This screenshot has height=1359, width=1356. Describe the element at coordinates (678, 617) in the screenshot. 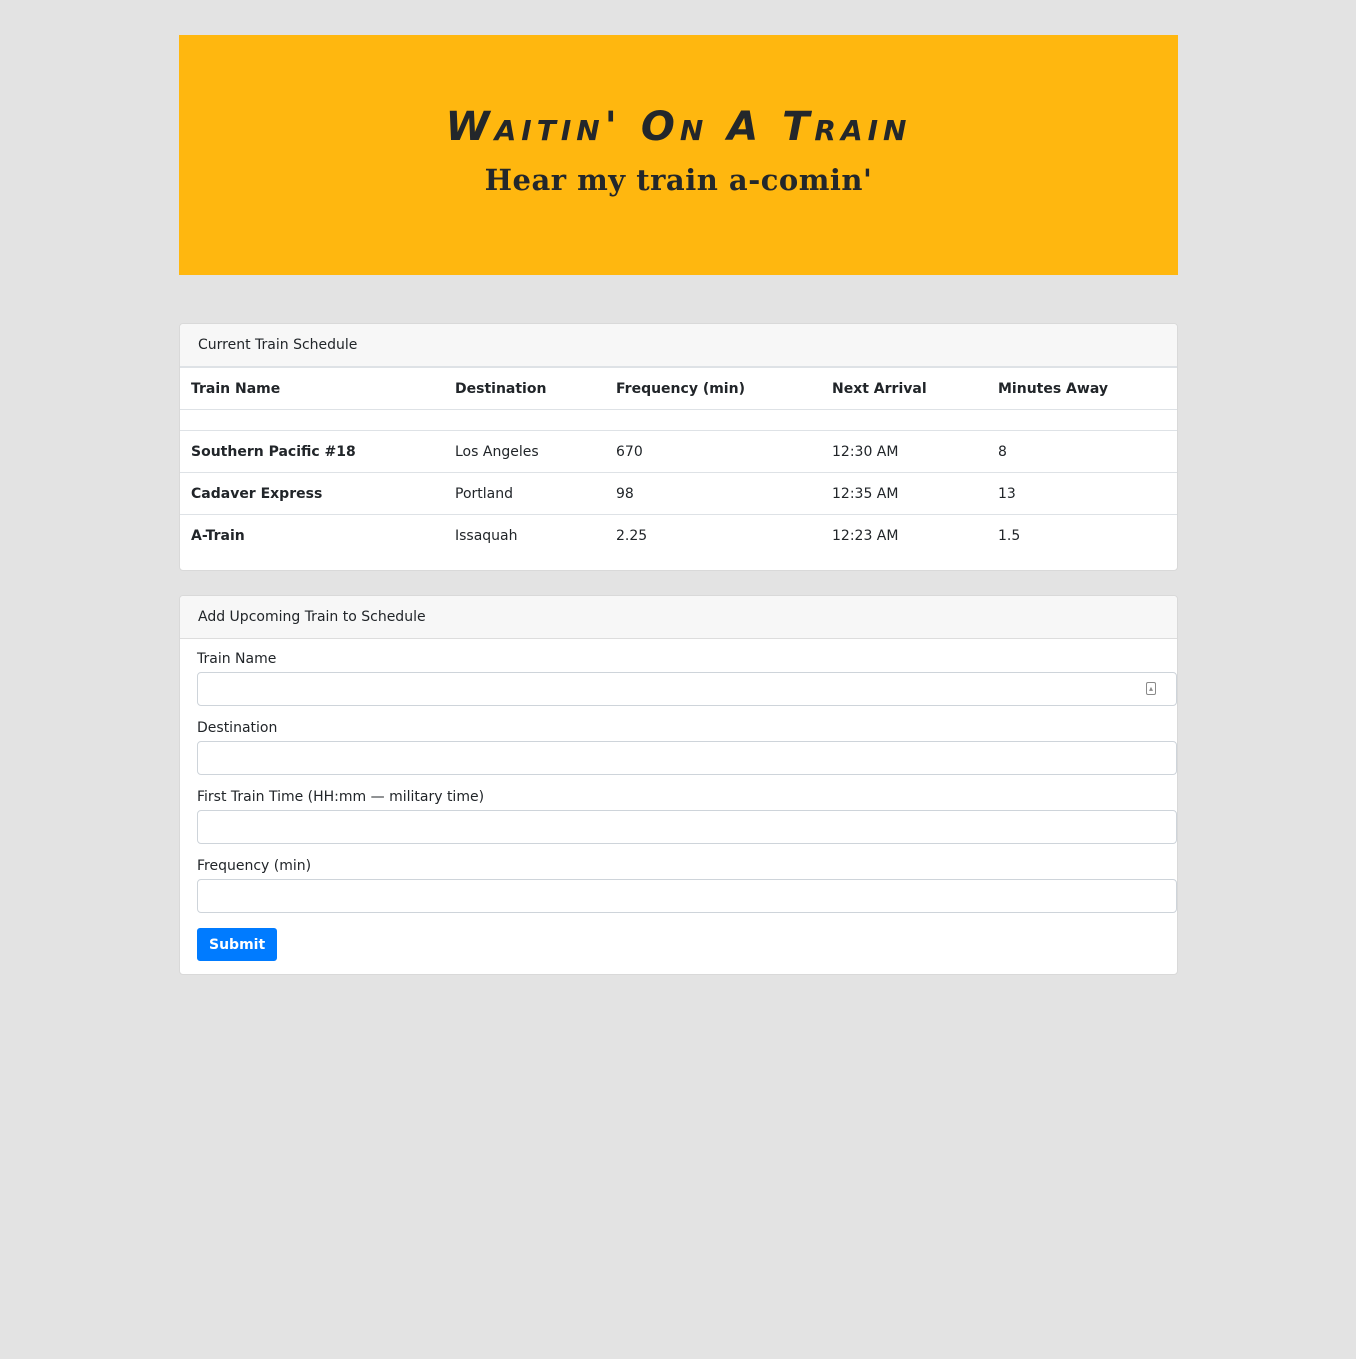

I see `add-train-card-header: Add Upcoming Train to Schedule` at that location.